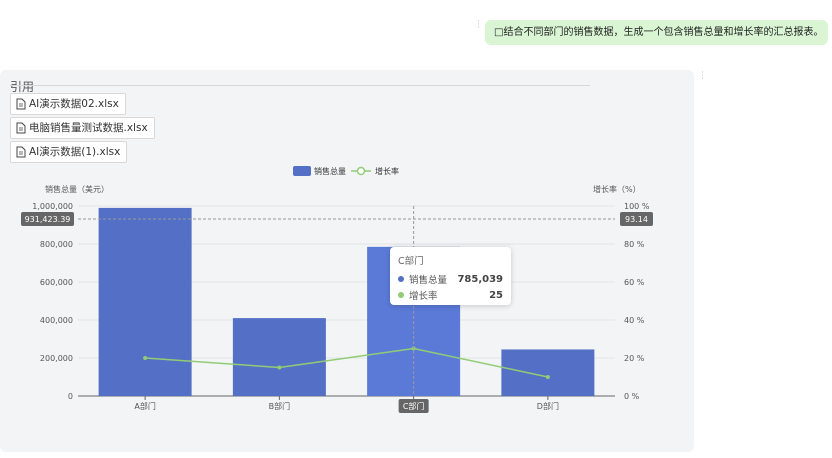 This screenshot has height=458, width=832. I want to click on file-chip: AI演示数据02.xlsx, so click(68, 104).